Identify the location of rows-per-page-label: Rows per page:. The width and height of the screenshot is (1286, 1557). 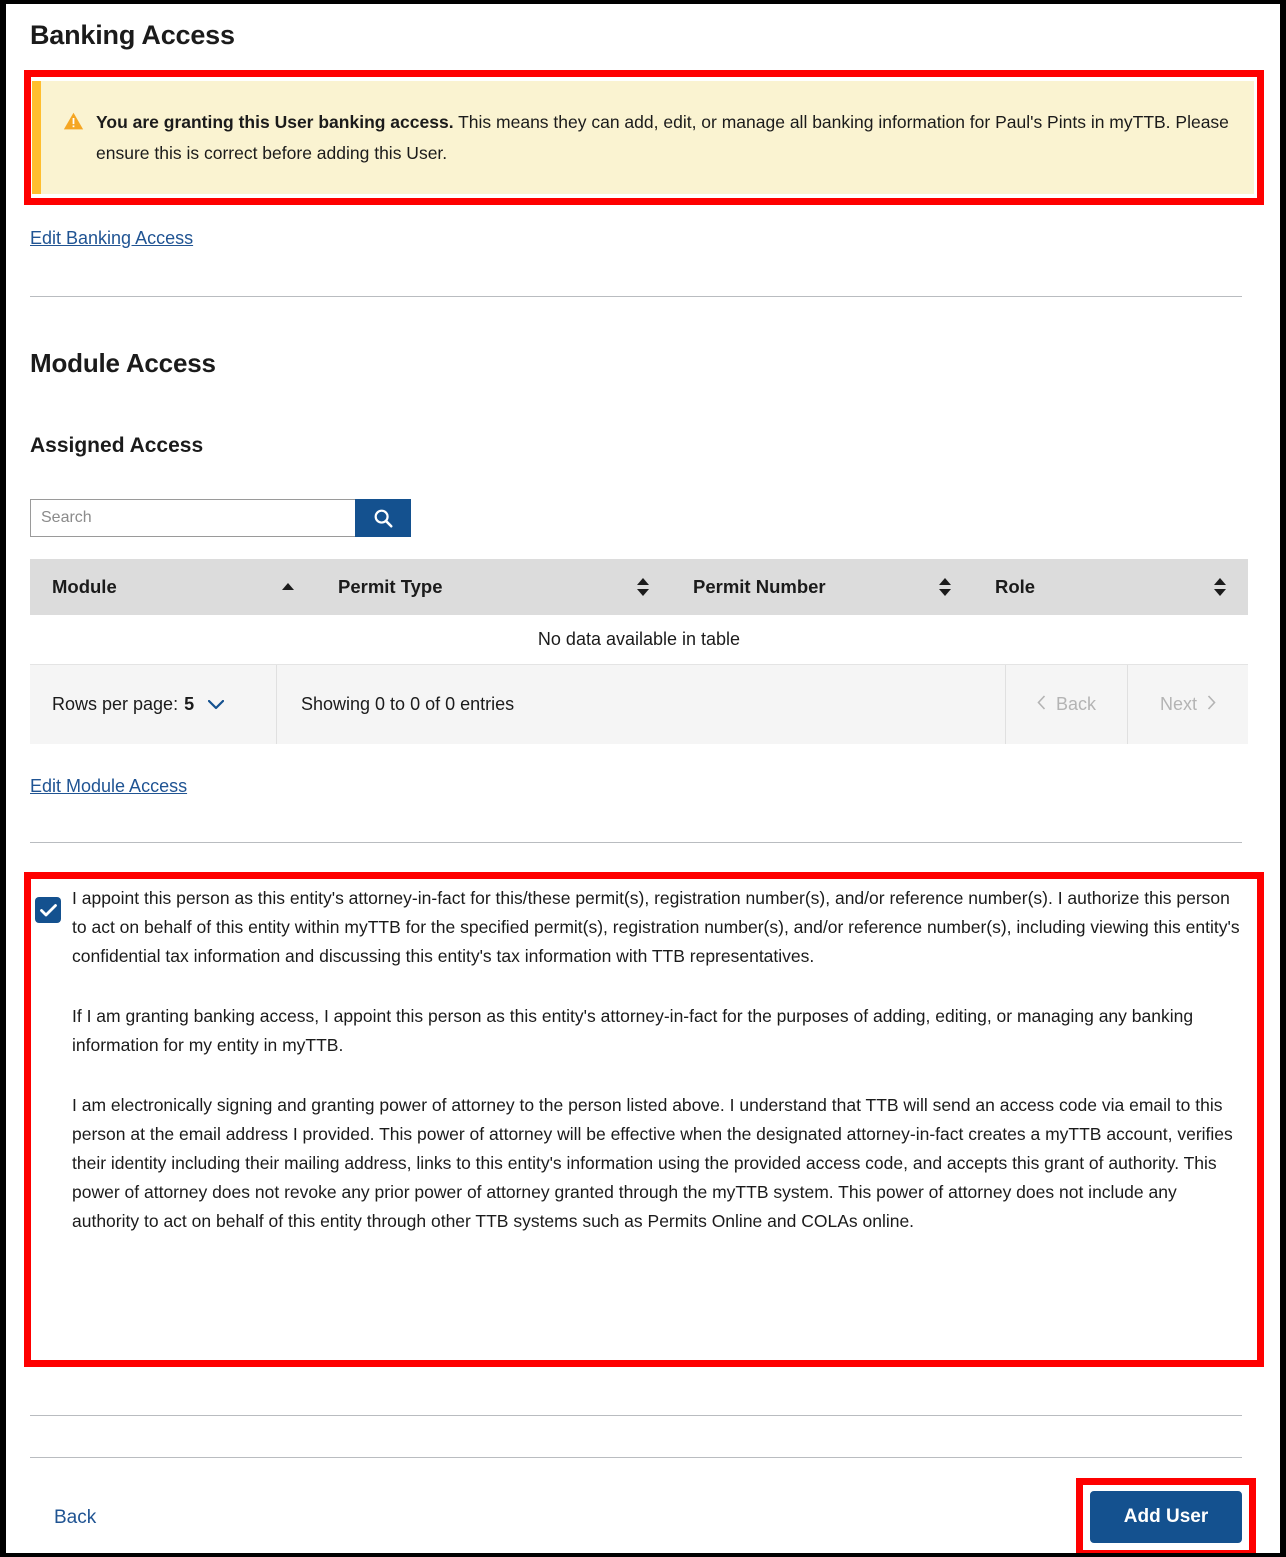
(115, 704).